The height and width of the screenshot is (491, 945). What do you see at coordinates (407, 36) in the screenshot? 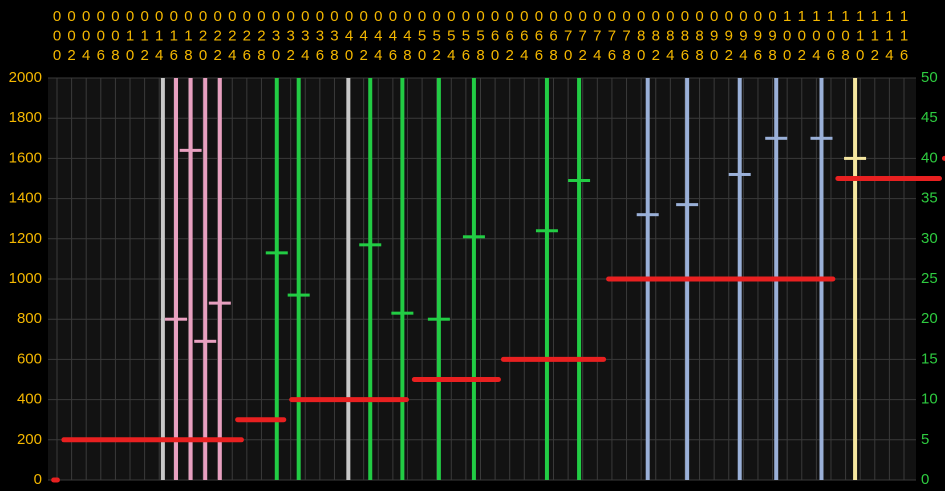
I see `top-axis-label: 048` at bounding box center [407, 36].